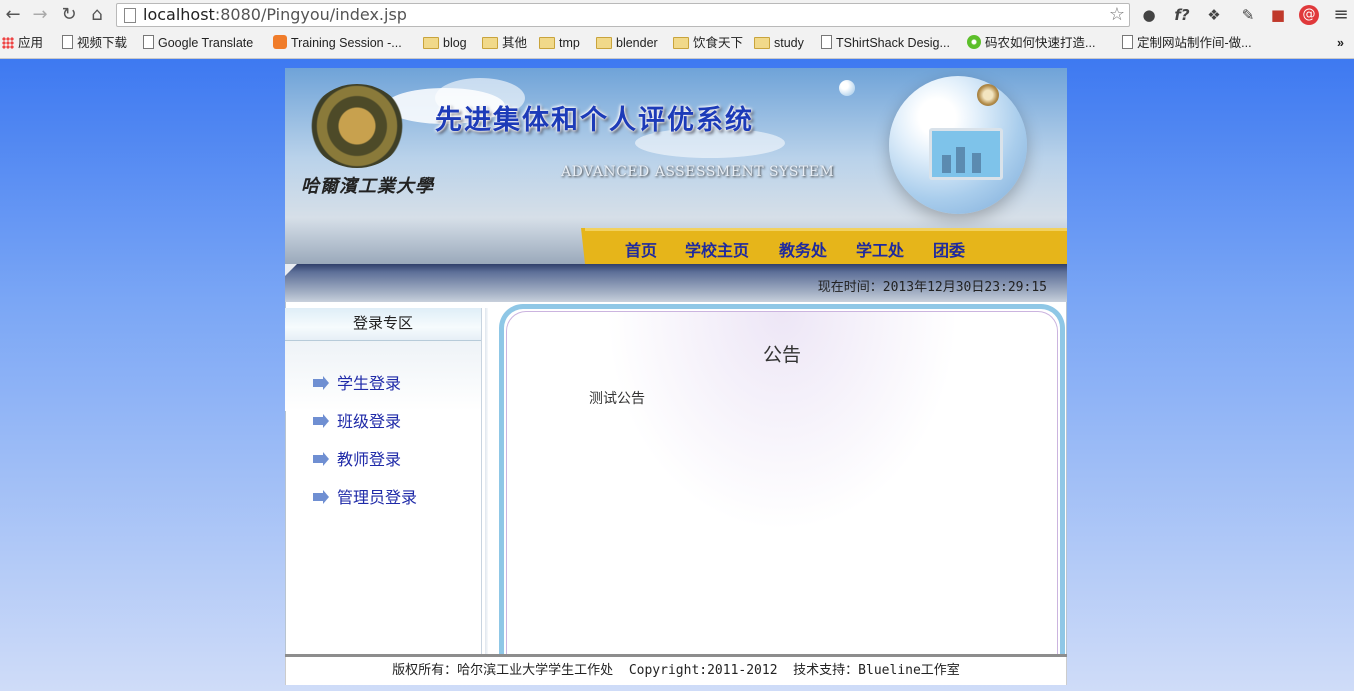  Describe the element at coordinates (1248, 15) in the screenshot. I see `eyedropper-extension-icon: ✎` at that location.